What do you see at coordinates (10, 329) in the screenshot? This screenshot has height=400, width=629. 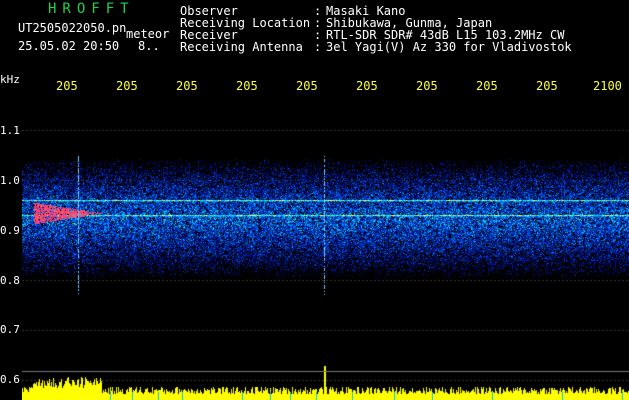 I see `y-tick-label: 0.7` at bounding box center [10, 329].